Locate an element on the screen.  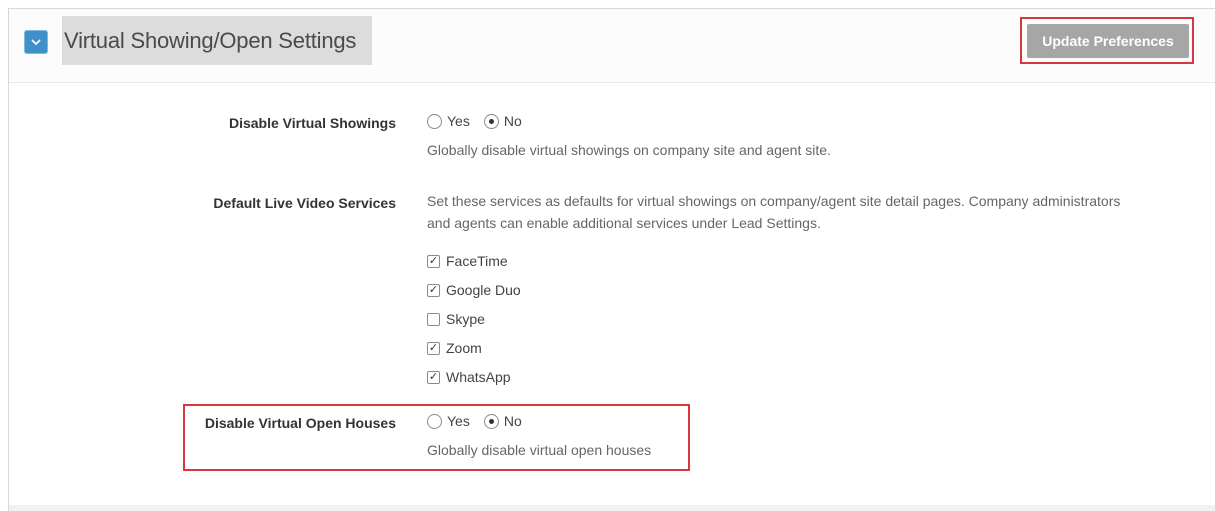
service-google-duo-row: ✓ Google Duo is located at coordinates (474, 290).